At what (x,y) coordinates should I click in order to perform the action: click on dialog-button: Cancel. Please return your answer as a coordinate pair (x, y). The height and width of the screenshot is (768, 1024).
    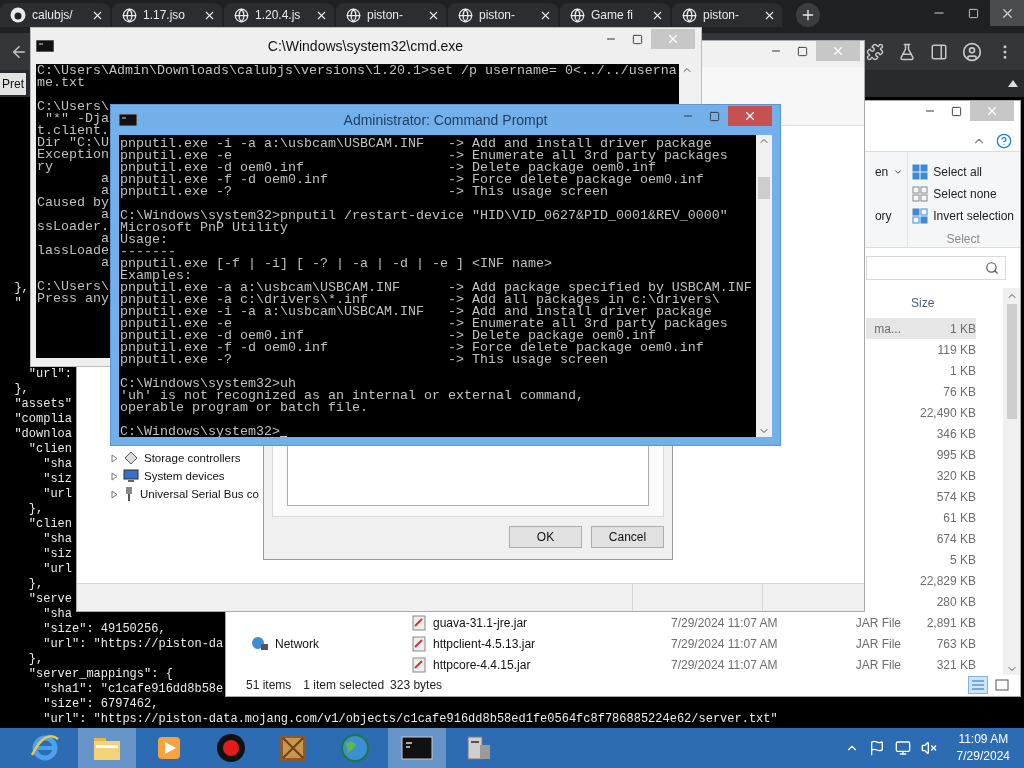
    Looking at the image, I should click on (627, 537).